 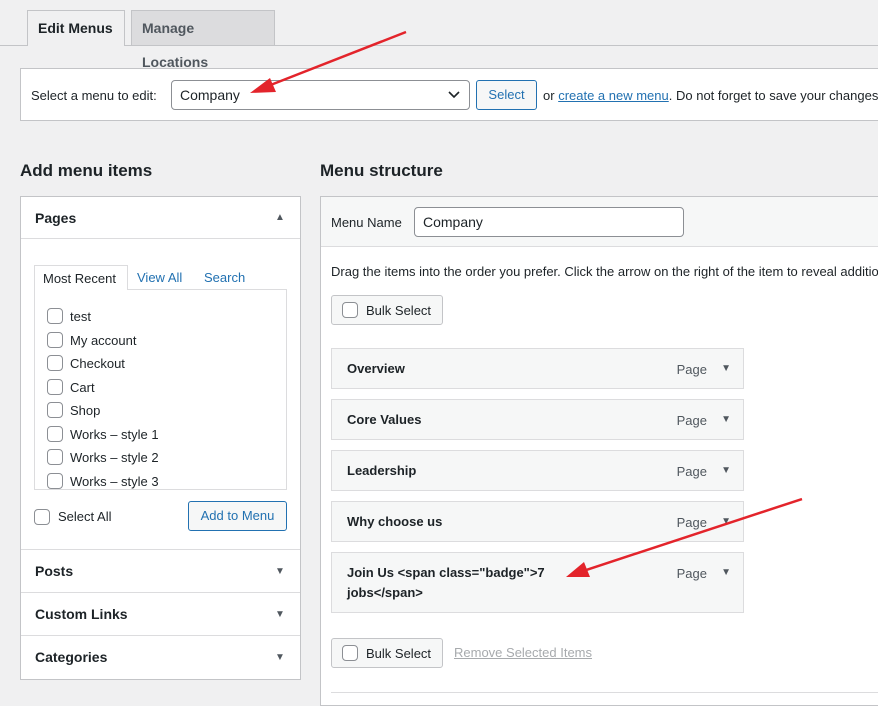 What do you see at coordinates (160, 657) in the screenshot?
I see `categories-section-header: Categories ▼` at bounding box center [160, 657].